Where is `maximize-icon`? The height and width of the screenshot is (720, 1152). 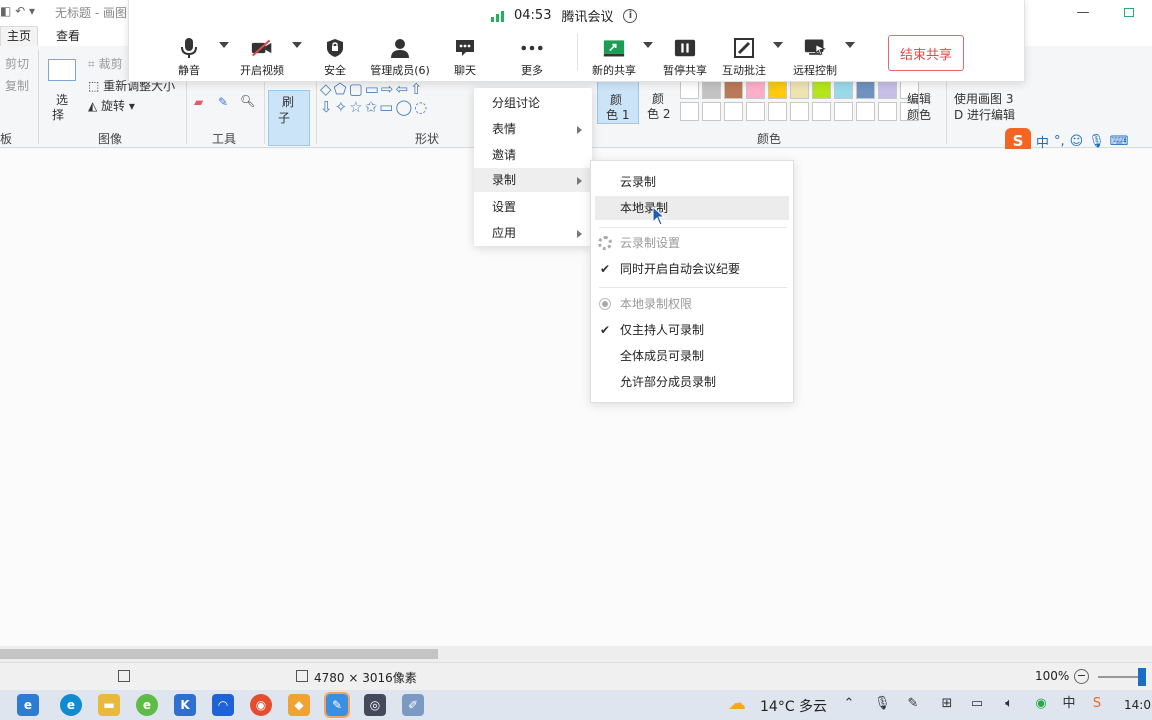 maximize-icon is located at coordinates (1129, 12).